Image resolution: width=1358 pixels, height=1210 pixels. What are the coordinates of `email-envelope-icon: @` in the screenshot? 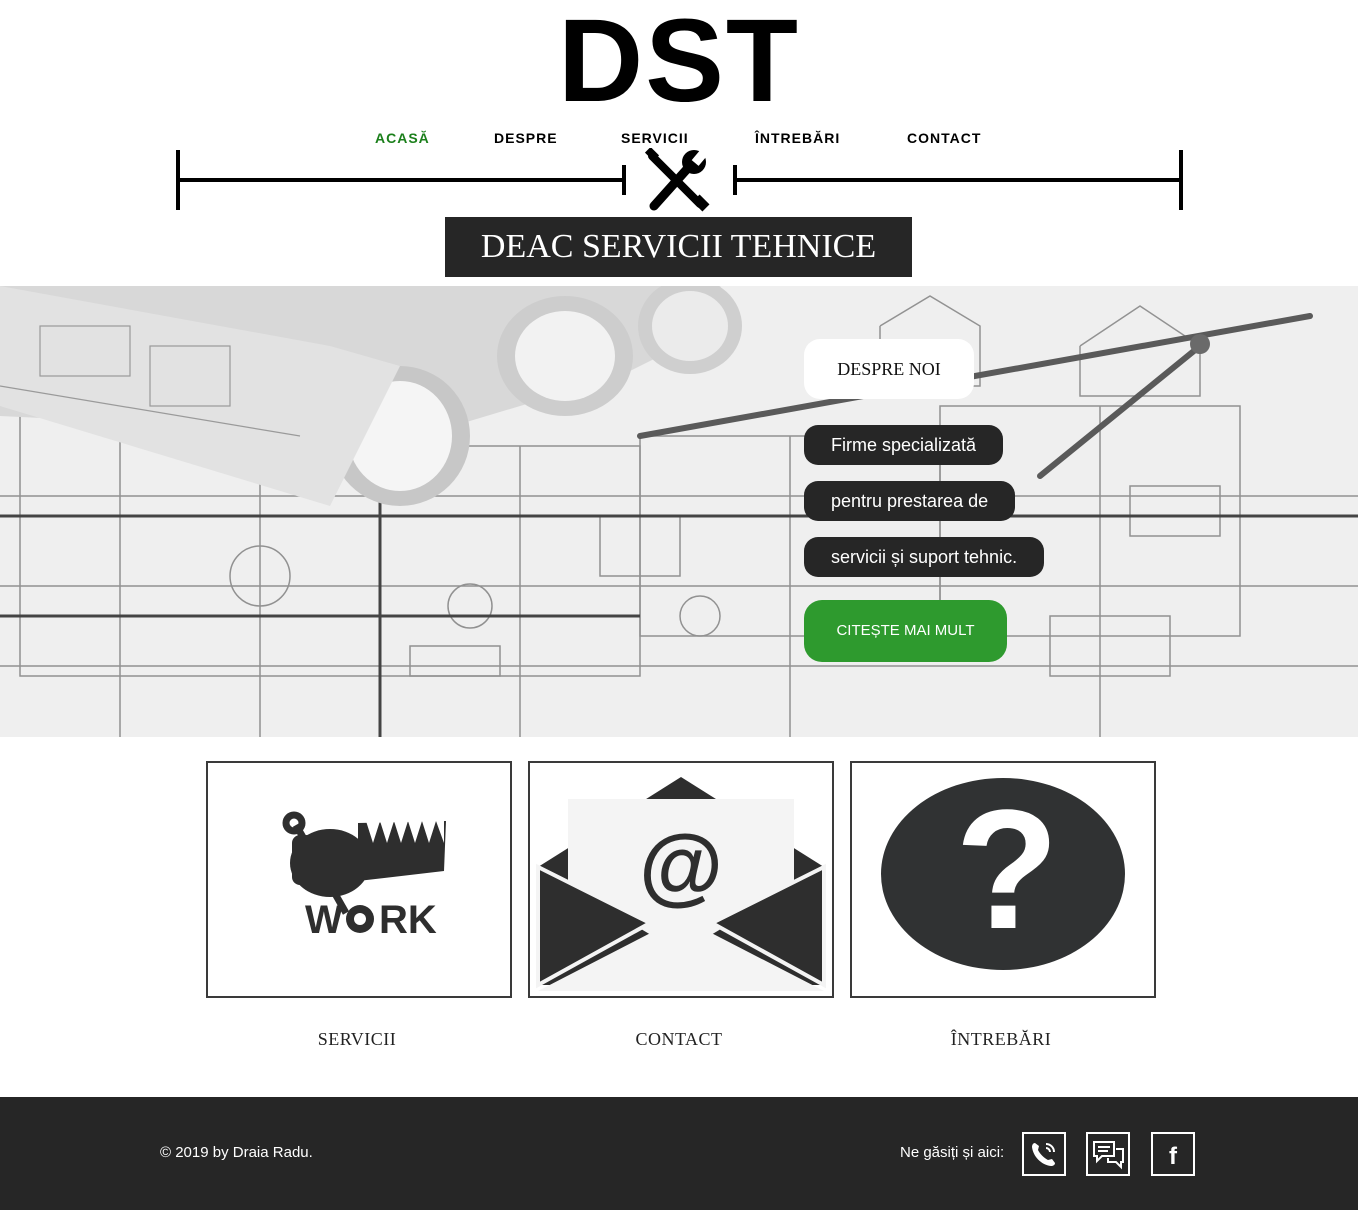 It's located at (681, 884).